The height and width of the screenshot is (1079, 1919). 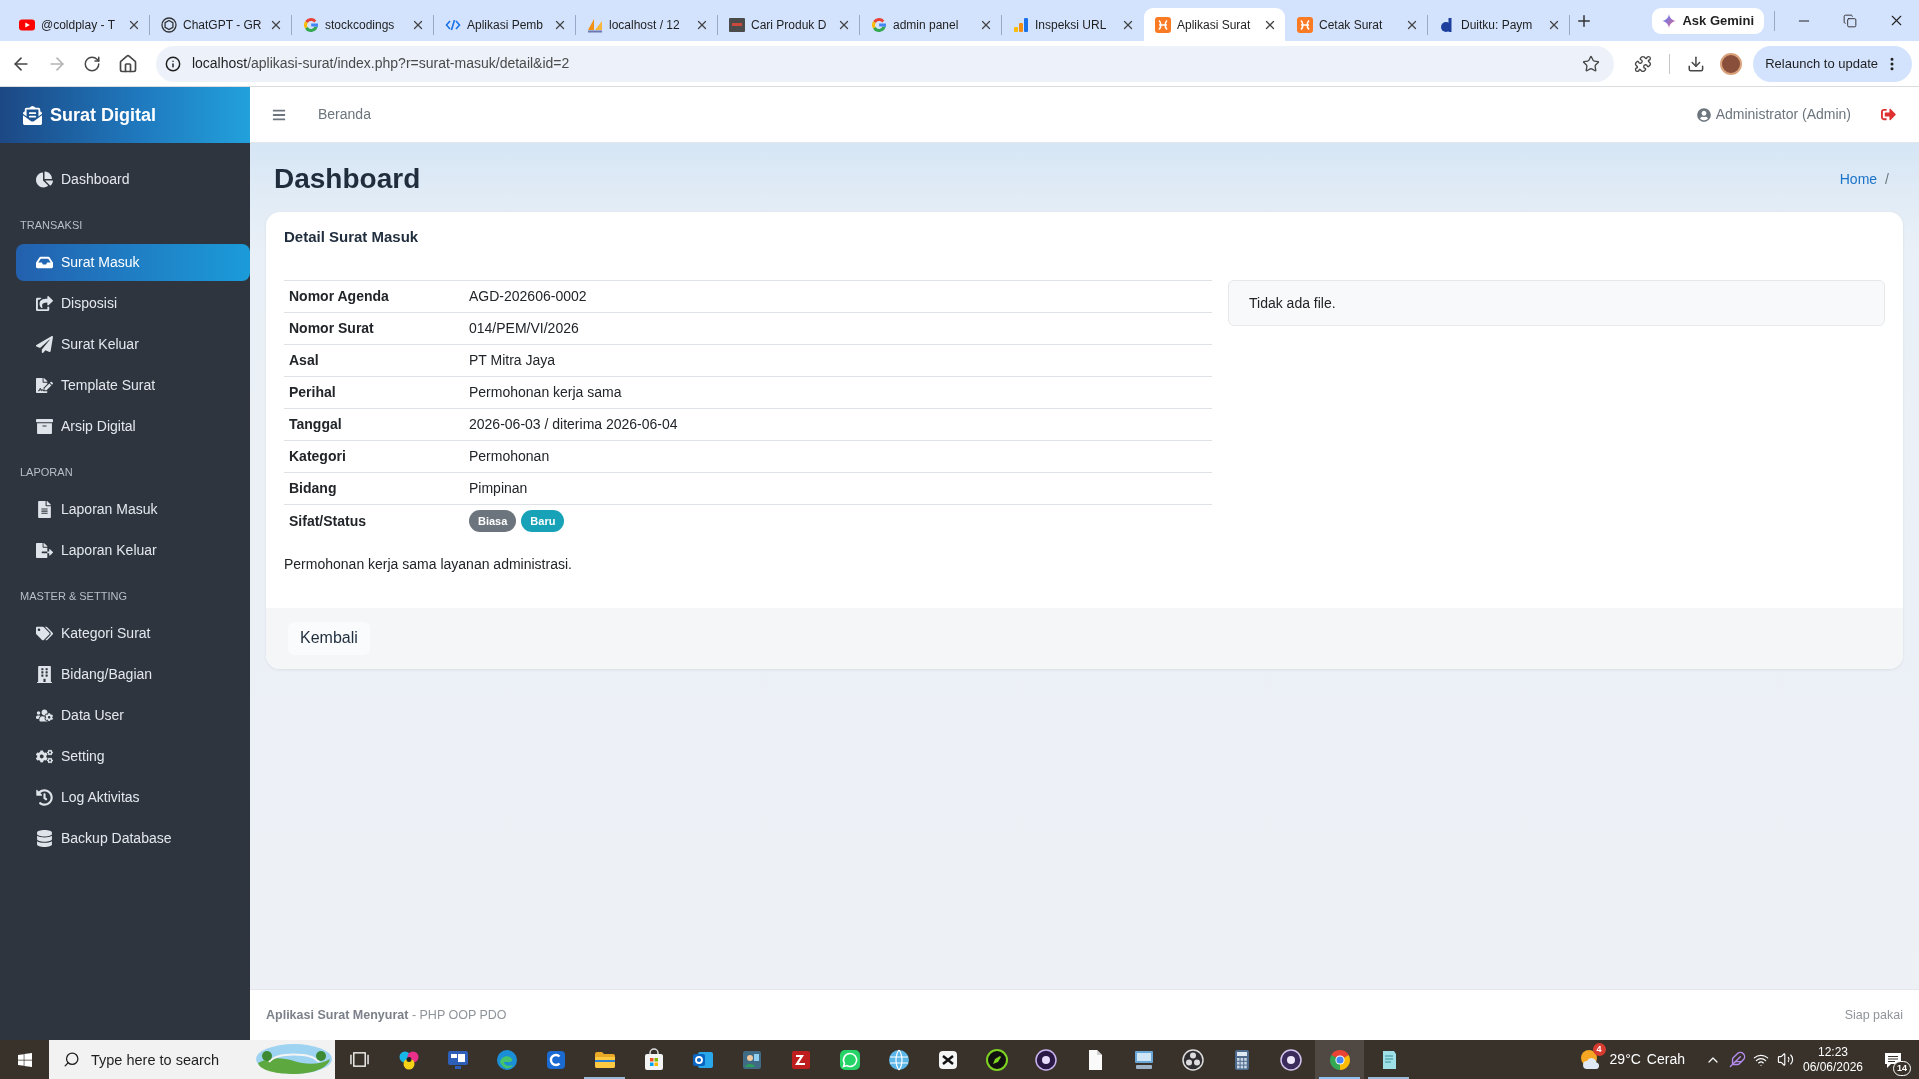 I want to click on database-icon, so click(x=44, y=838).